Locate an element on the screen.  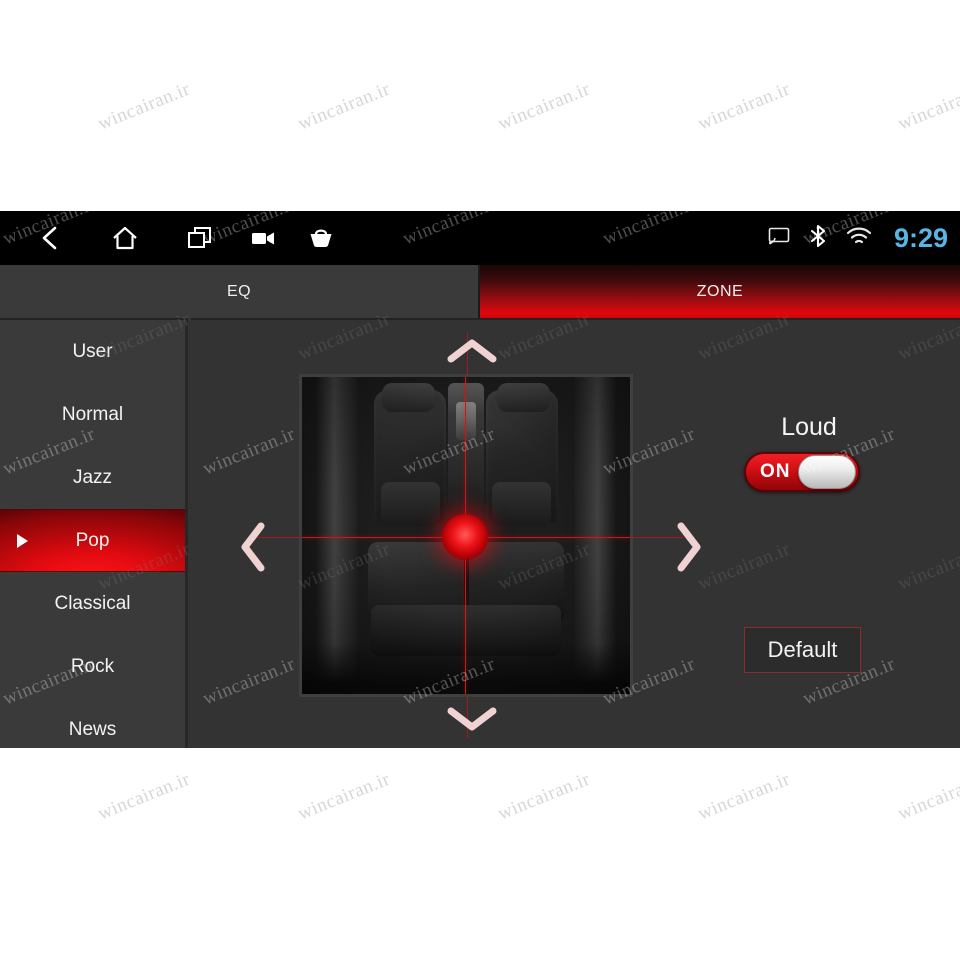
preset-label: Pop is located at coordinates (92, 540).